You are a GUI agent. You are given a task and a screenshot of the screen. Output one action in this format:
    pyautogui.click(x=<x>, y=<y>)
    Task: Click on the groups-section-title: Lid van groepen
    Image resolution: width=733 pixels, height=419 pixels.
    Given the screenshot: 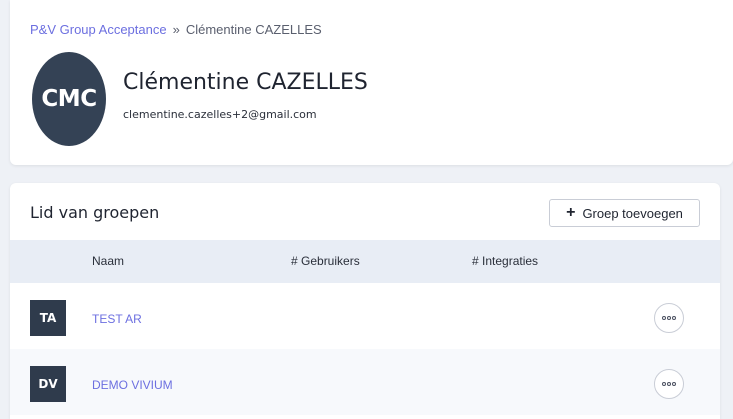 What is the action you would take?
    pyautogui.click(x=95, y=212)
    